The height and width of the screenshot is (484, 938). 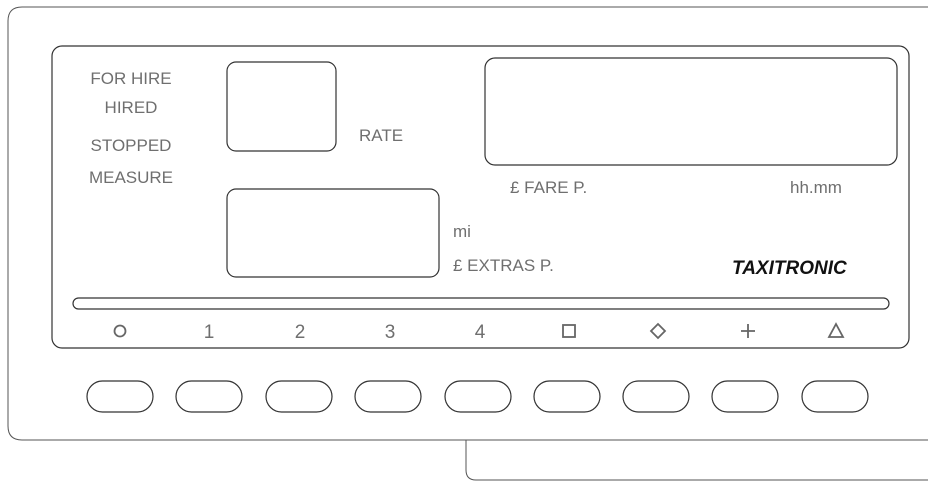 I want to click on time-label: hh.mm, so click(x=816, y=187).